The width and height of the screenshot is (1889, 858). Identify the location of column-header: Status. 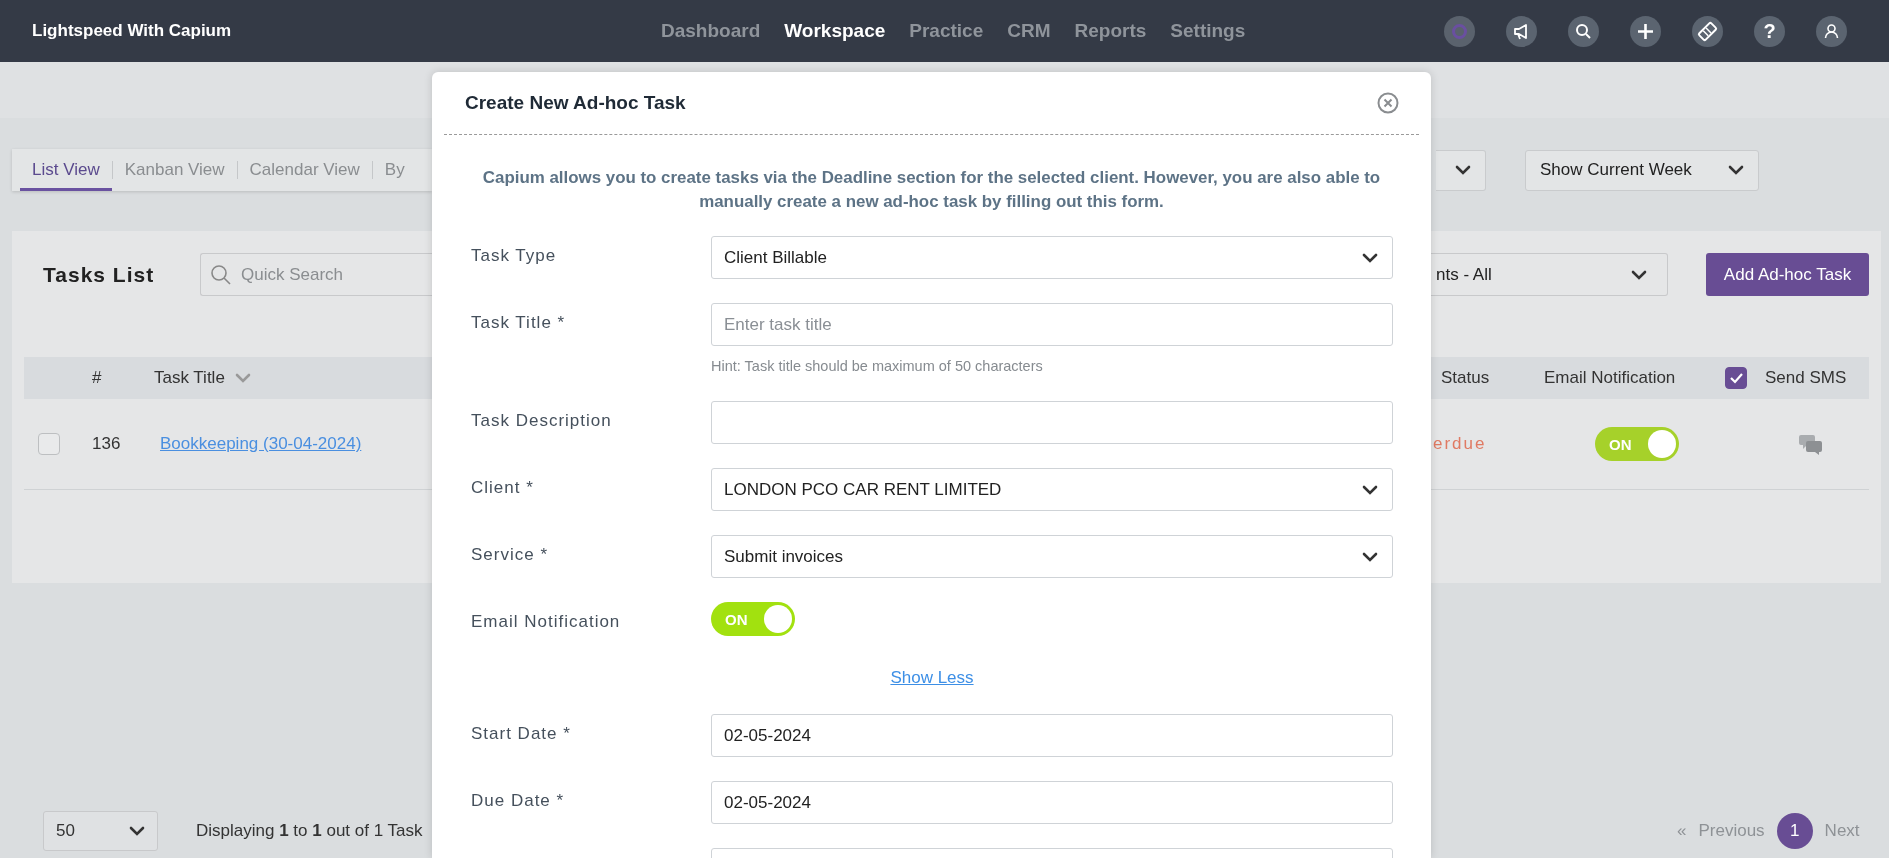
(1465, 378).